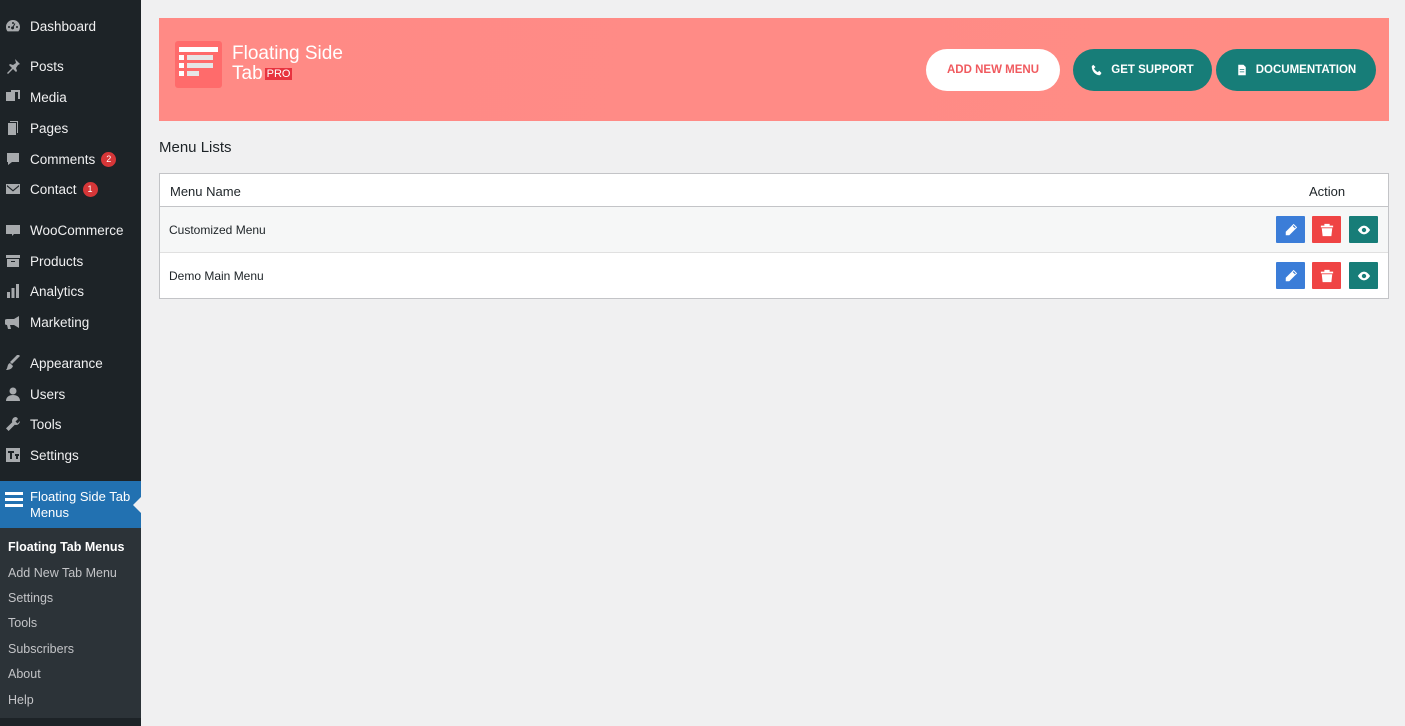  I want to click on sidebar-item-label: Dashboard, so click(63, 26).